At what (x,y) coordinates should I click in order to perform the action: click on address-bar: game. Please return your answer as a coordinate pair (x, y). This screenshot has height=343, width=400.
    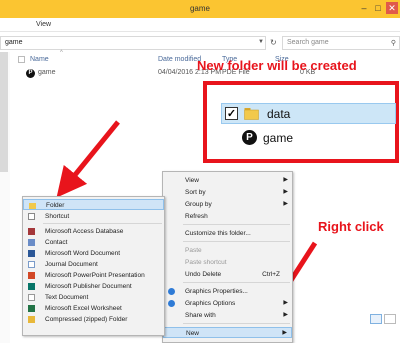
    Looking at the image, I should click on (133, 43).